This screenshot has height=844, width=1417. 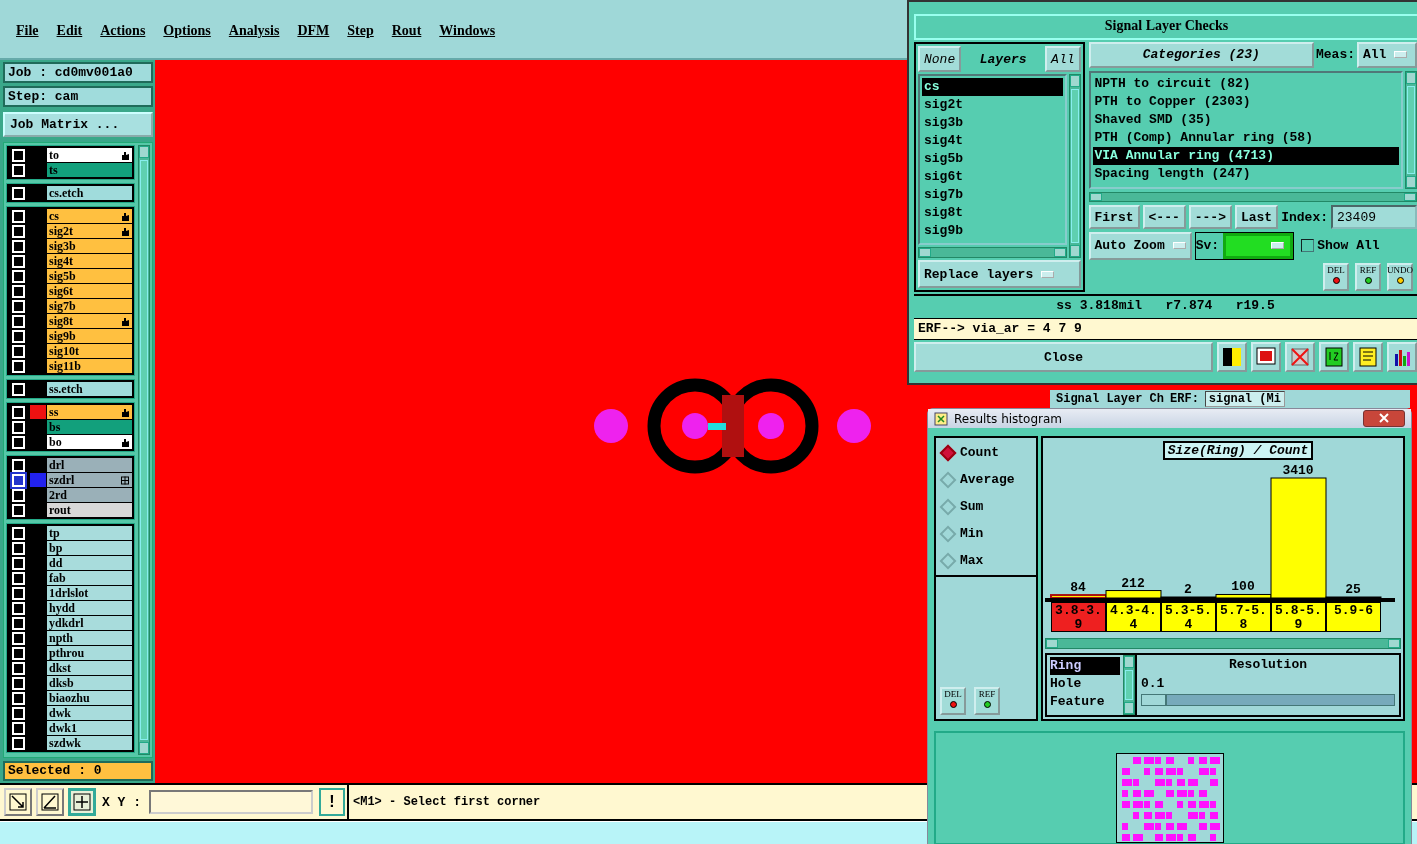 I want to click on layer-name: szdwk, so click(x=89, y=743).